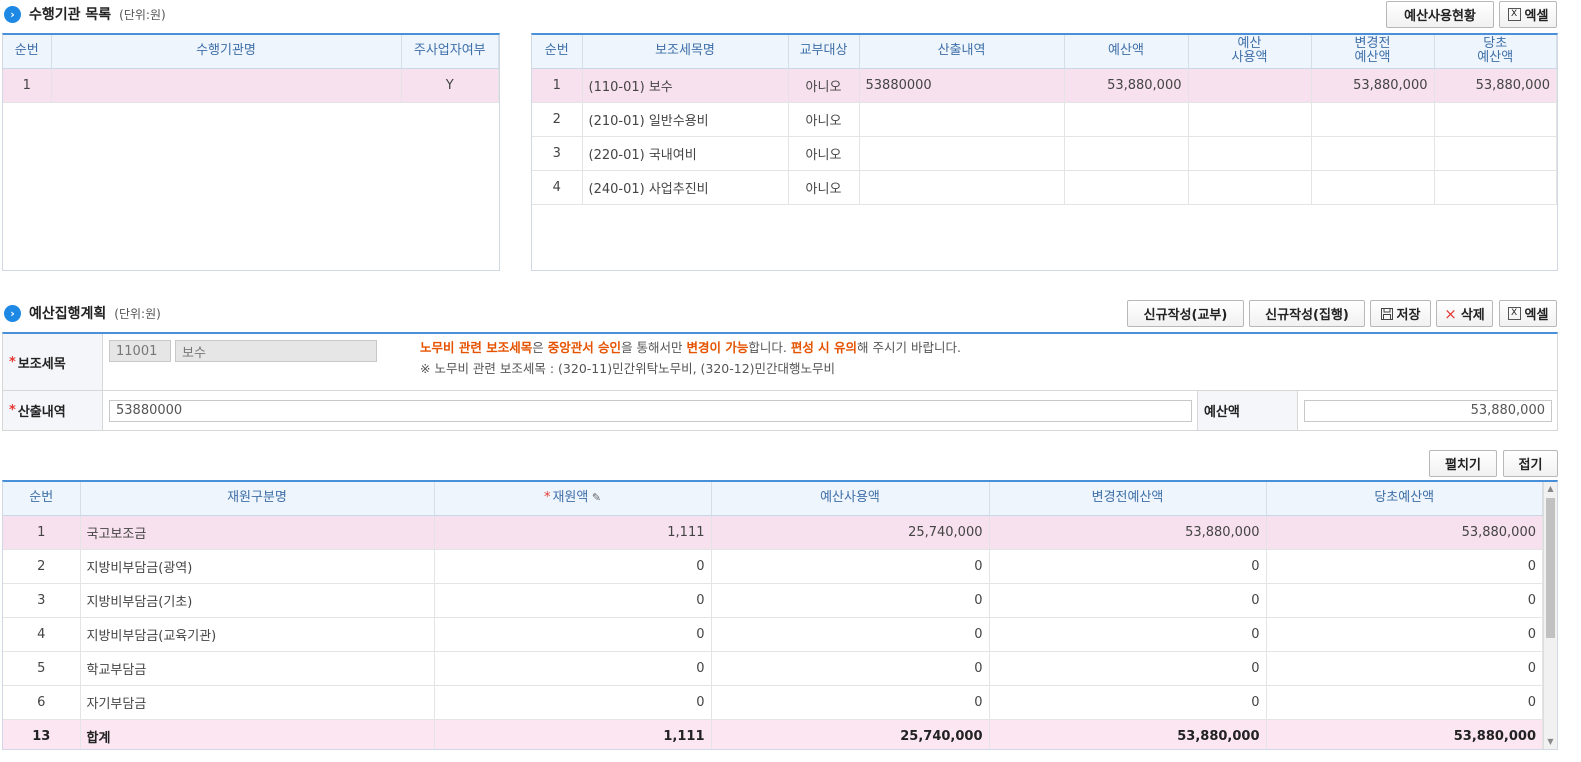 Image resolution: width=1581 pixels, height=762 pixels. I want to click on cell-fund-type: 합계, so click(257, 734).